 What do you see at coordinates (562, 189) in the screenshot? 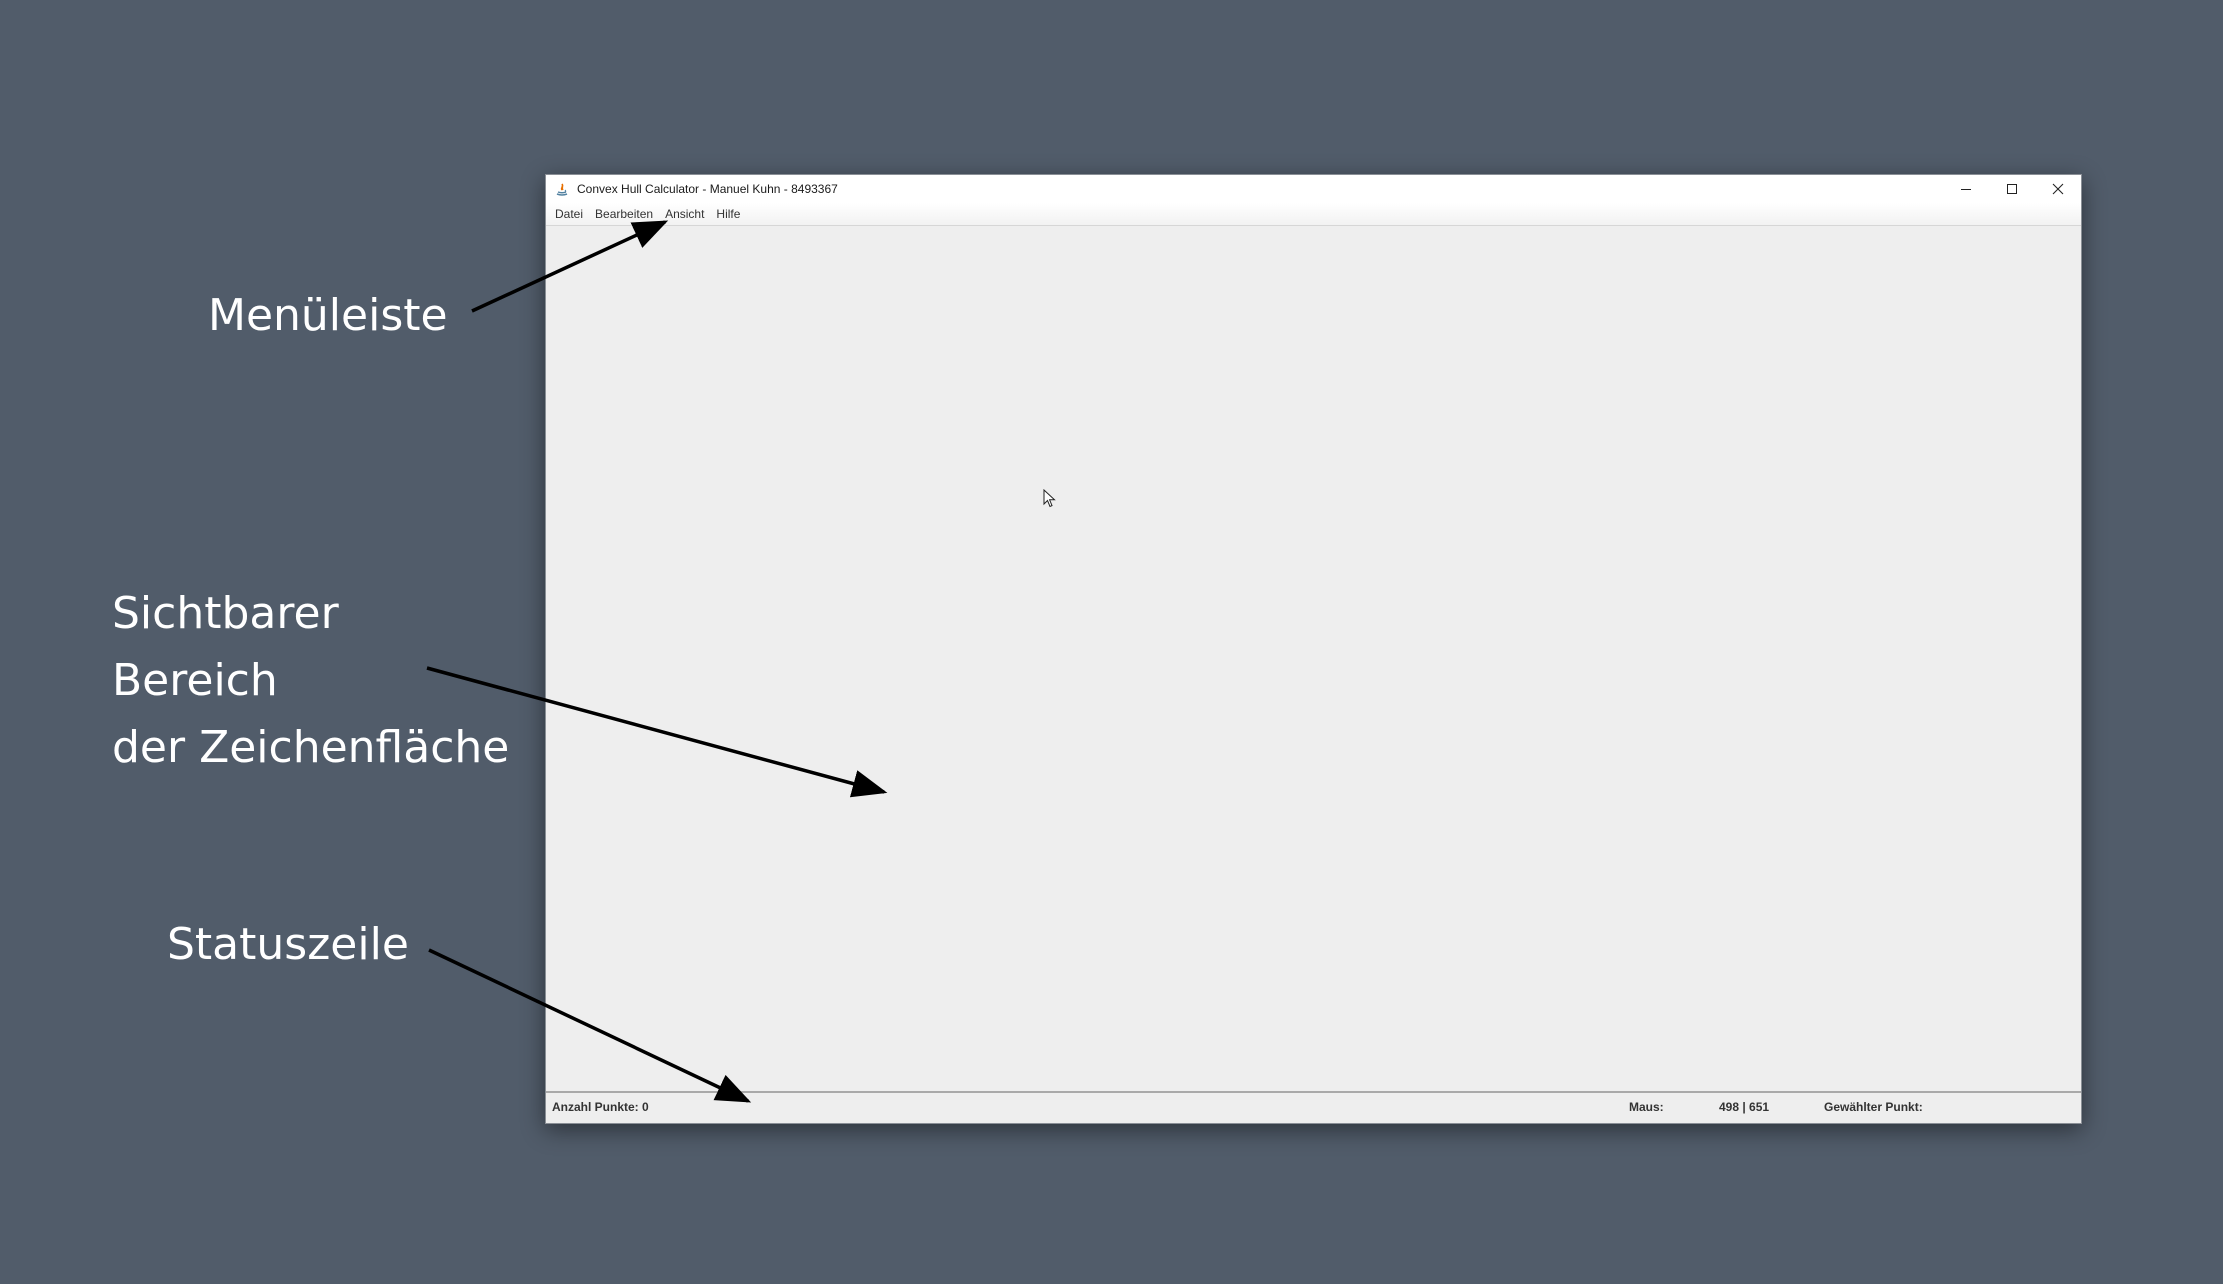
I see `java-app-icon` at bounding box center [562, 189].